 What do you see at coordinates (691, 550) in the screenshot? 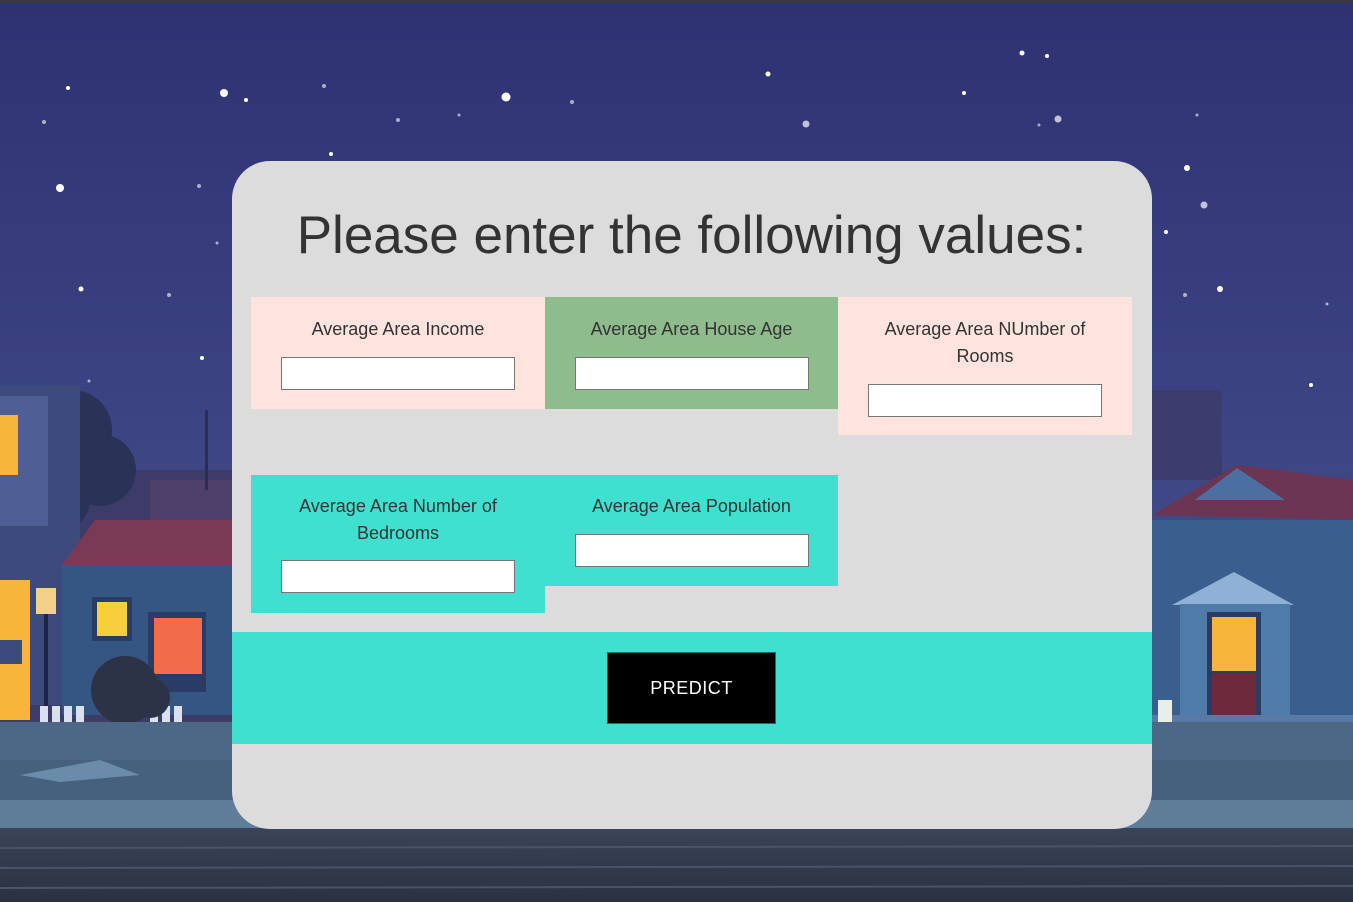
I see `average-area-population-input` at bounding box center [691, 550].